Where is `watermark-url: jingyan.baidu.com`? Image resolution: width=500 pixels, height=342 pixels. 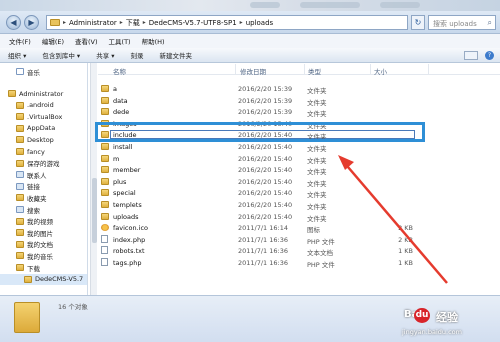
watermark-url: jingyan.baidu.com is located at coordinates (432, 332).